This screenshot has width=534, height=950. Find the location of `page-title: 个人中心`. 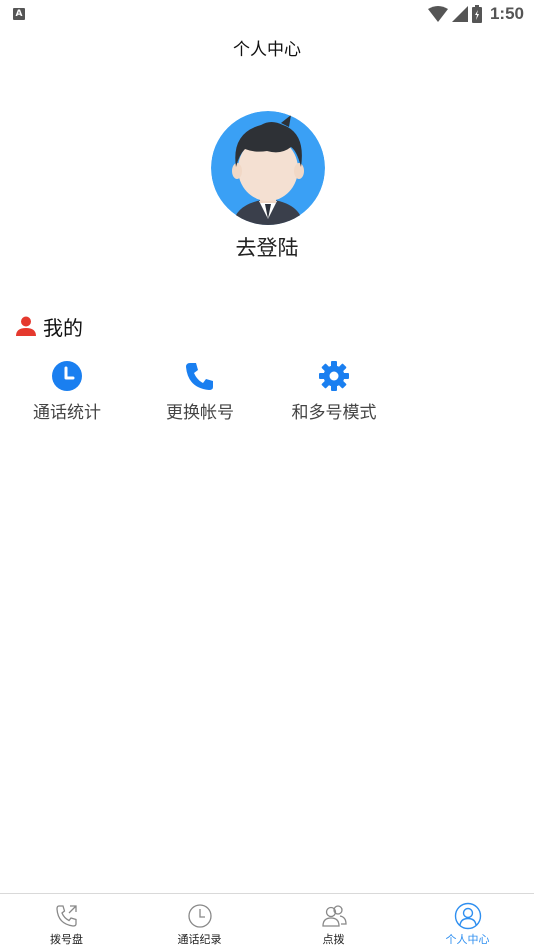

page-title: 个人中心 is located at coordinates (267, 50).